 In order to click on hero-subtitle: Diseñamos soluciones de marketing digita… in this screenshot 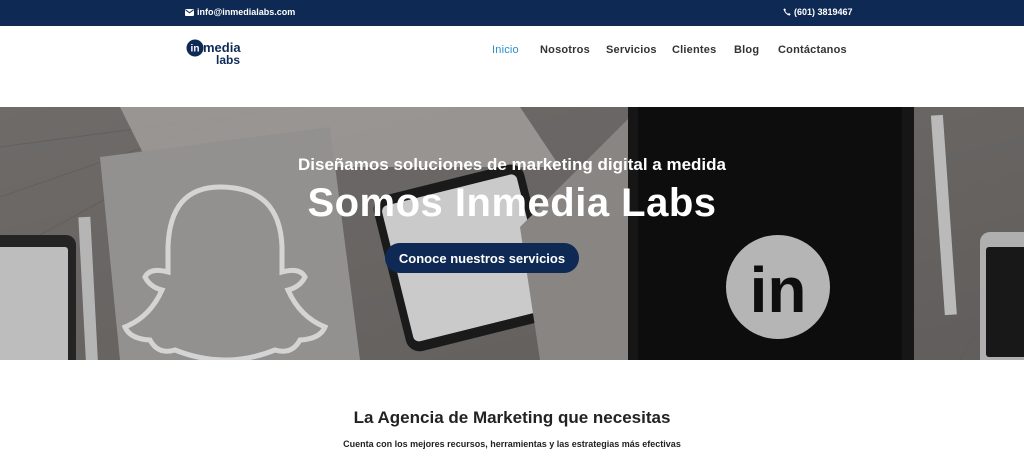, I will do `click(512, 164)`.